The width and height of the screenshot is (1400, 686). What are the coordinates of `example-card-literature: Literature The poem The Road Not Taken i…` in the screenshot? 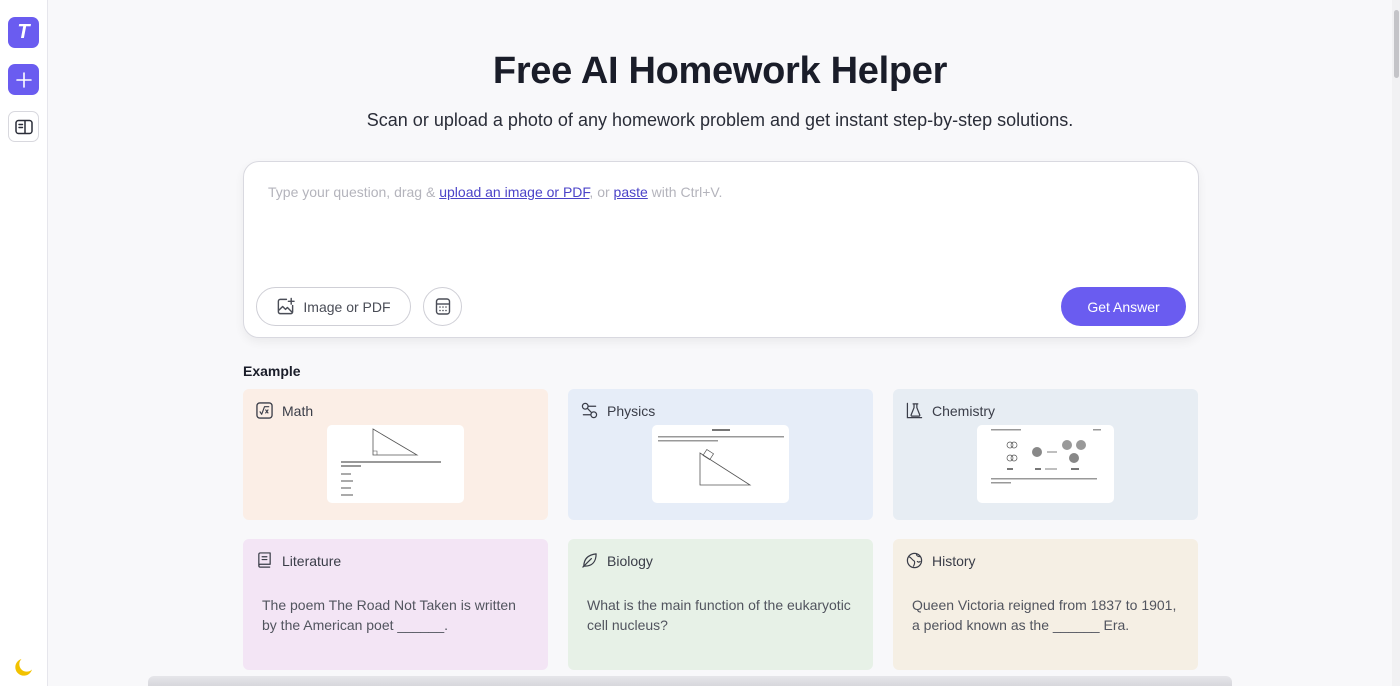 It's located at (395, 604).